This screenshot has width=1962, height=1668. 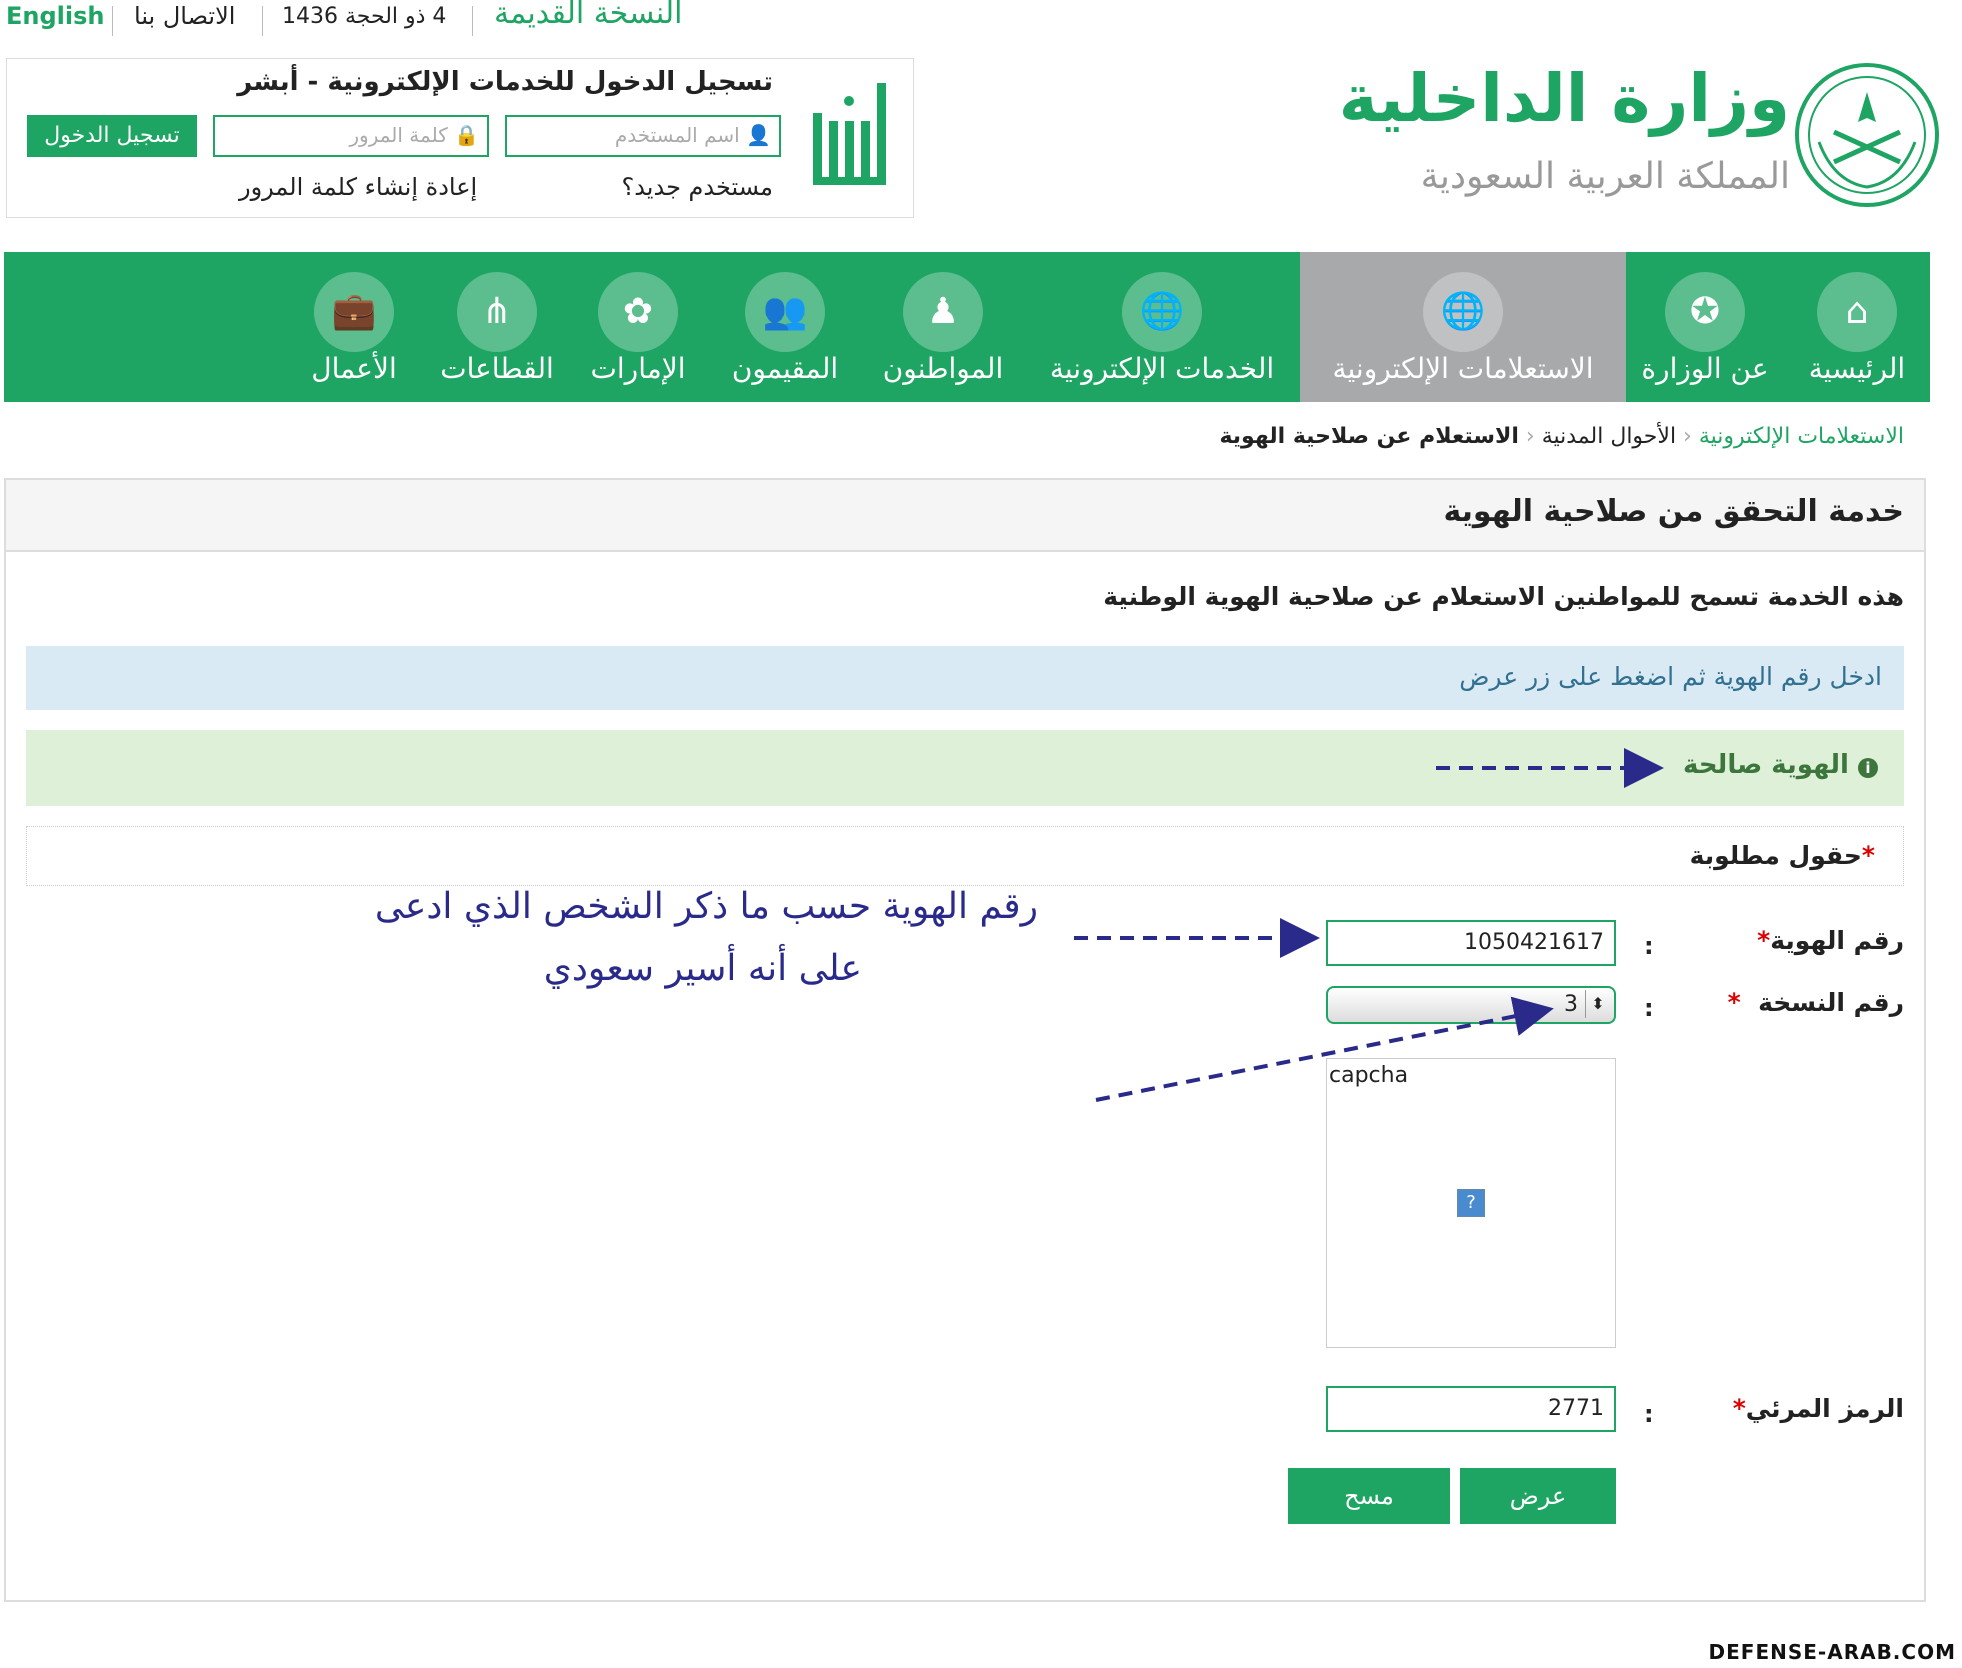 I want to click on annotation-arrows, so click(x=1369, y=925).